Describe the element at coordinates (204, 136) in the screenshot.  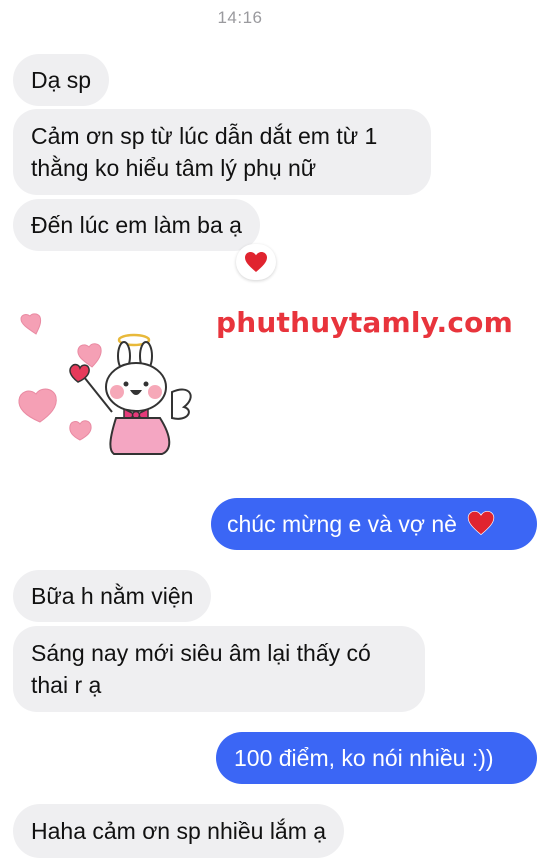
I see `message-text-line: Cảm ơn sp từ lúc dẫn dắt em từ 1` at that location.